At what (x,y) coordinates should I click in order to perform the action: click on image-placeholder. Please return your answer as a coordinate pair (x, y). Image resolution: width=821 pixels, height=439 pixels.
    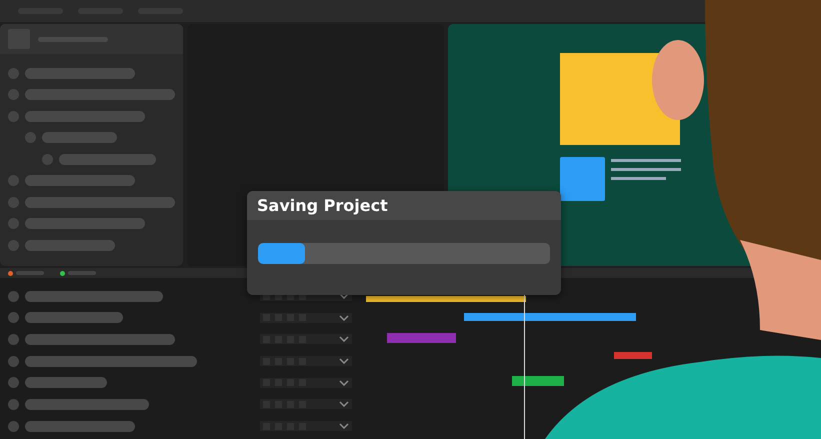
    Looking at the image, I should click on (582, 179).